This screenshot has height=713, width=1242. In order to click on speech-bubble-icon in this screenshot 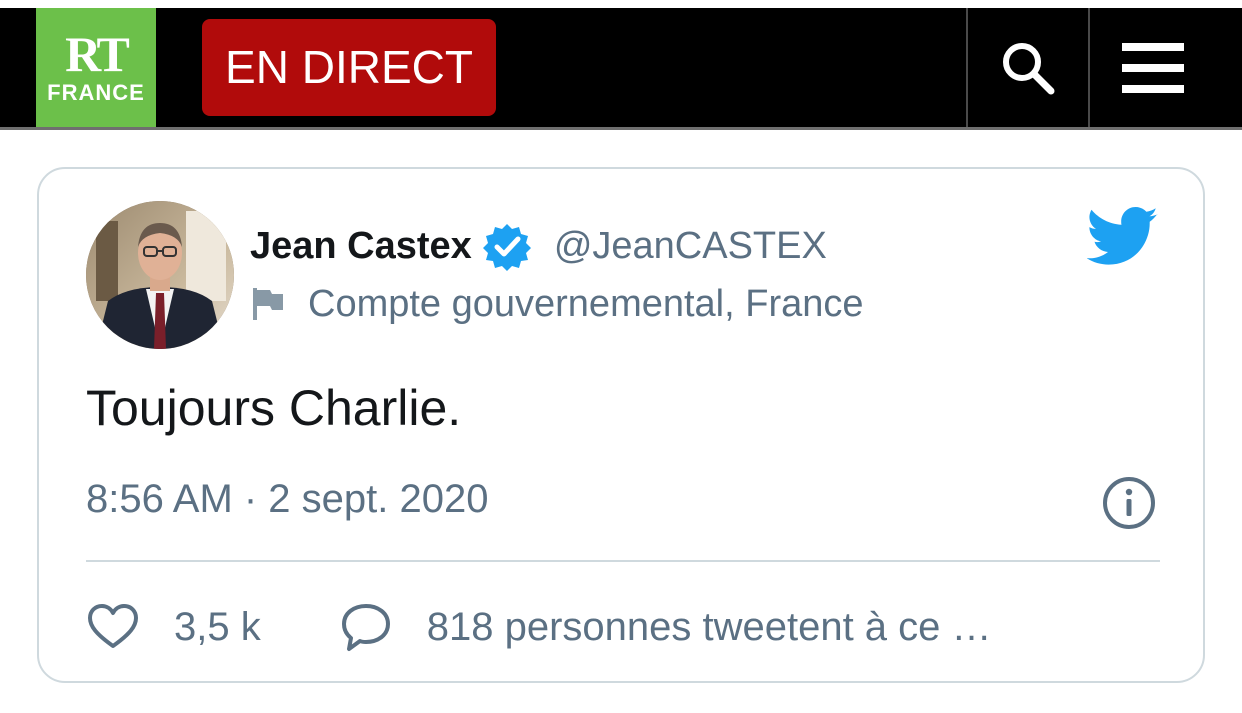, I will do `click(365, 627)`.